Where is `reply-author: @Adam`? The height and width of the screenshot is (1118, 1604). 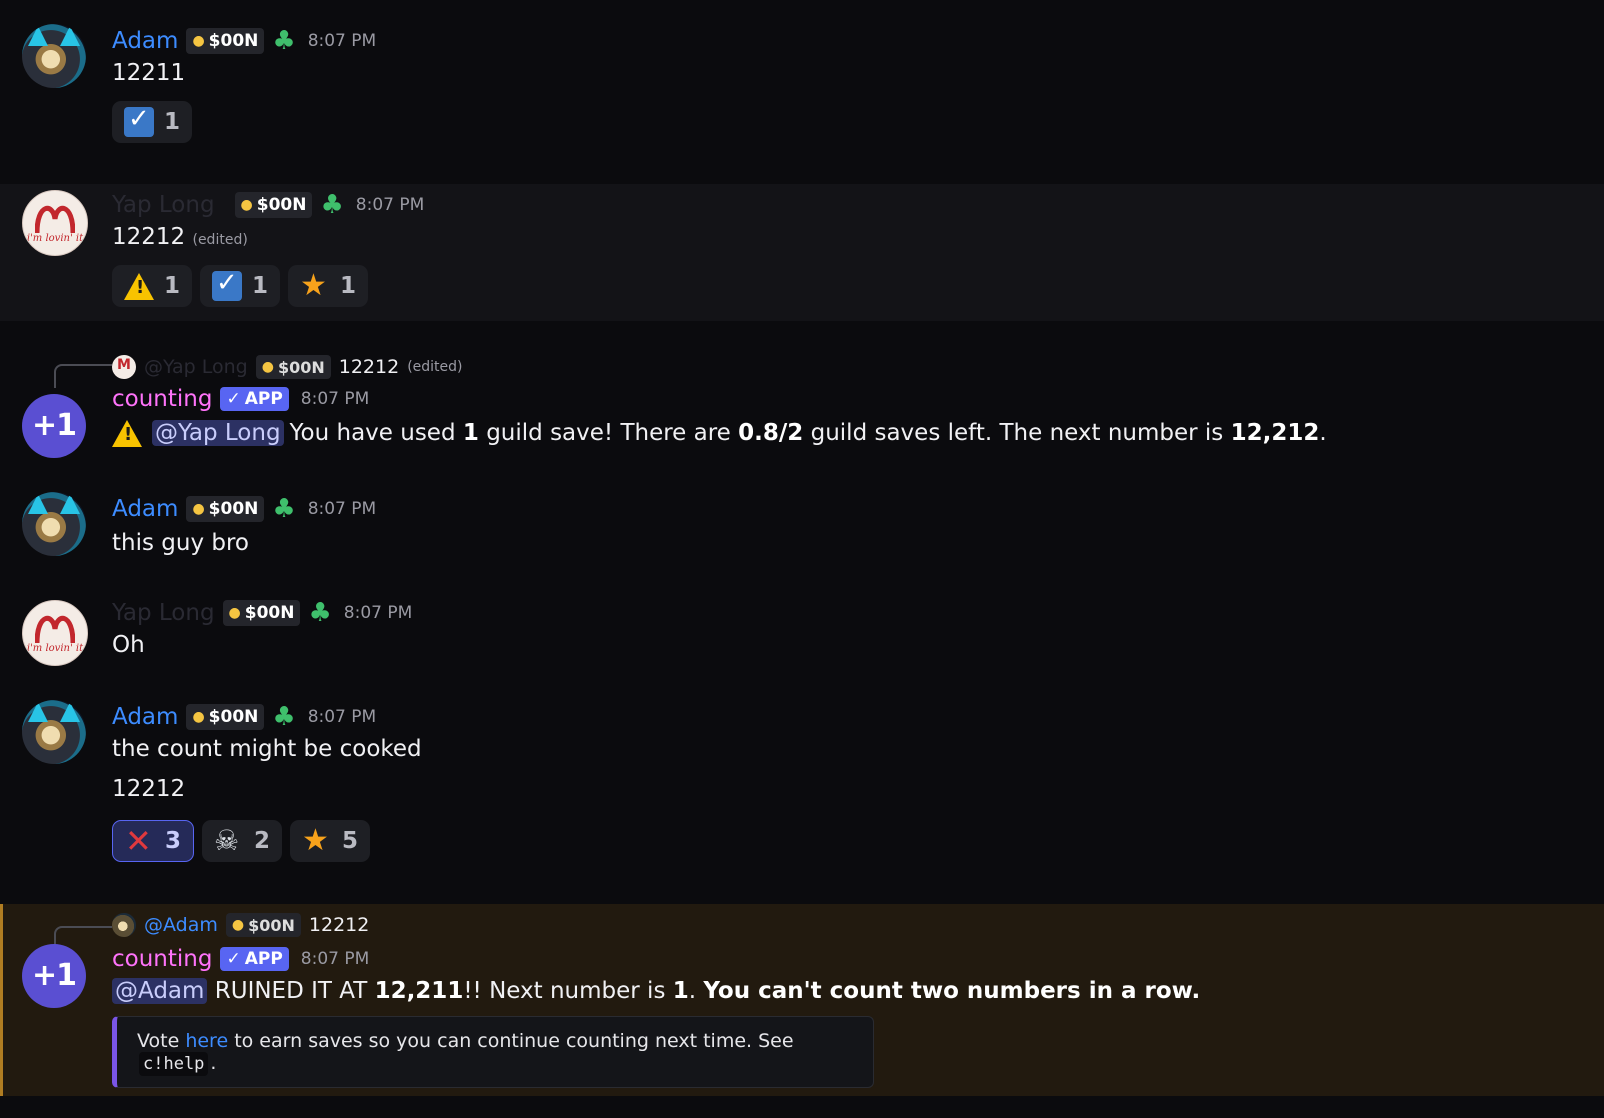
reply-author: @Adam is located at coordinates (181, 925).